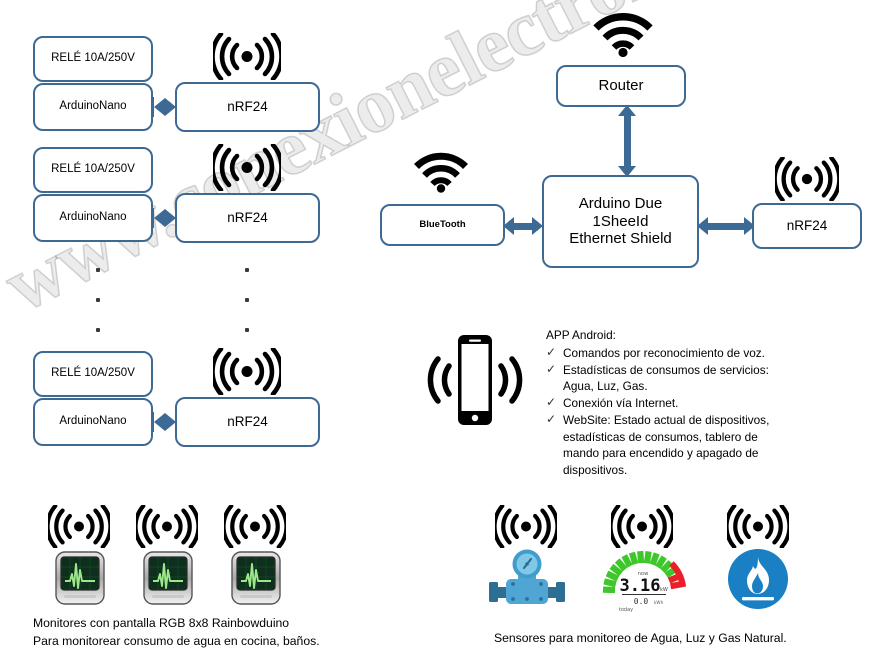  I want to click on meter-unit: kW, so click(664, 590).